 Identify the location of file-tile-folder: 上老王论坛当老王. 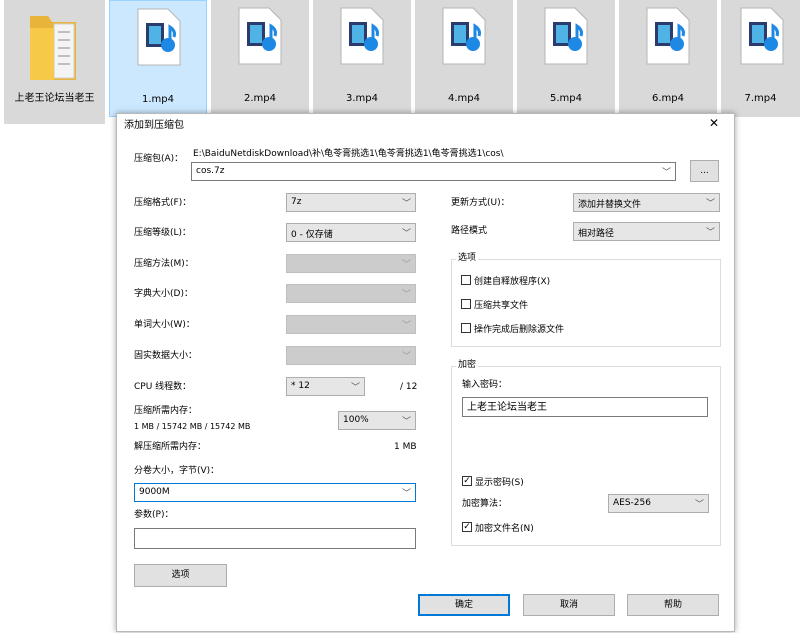
(54, 62).